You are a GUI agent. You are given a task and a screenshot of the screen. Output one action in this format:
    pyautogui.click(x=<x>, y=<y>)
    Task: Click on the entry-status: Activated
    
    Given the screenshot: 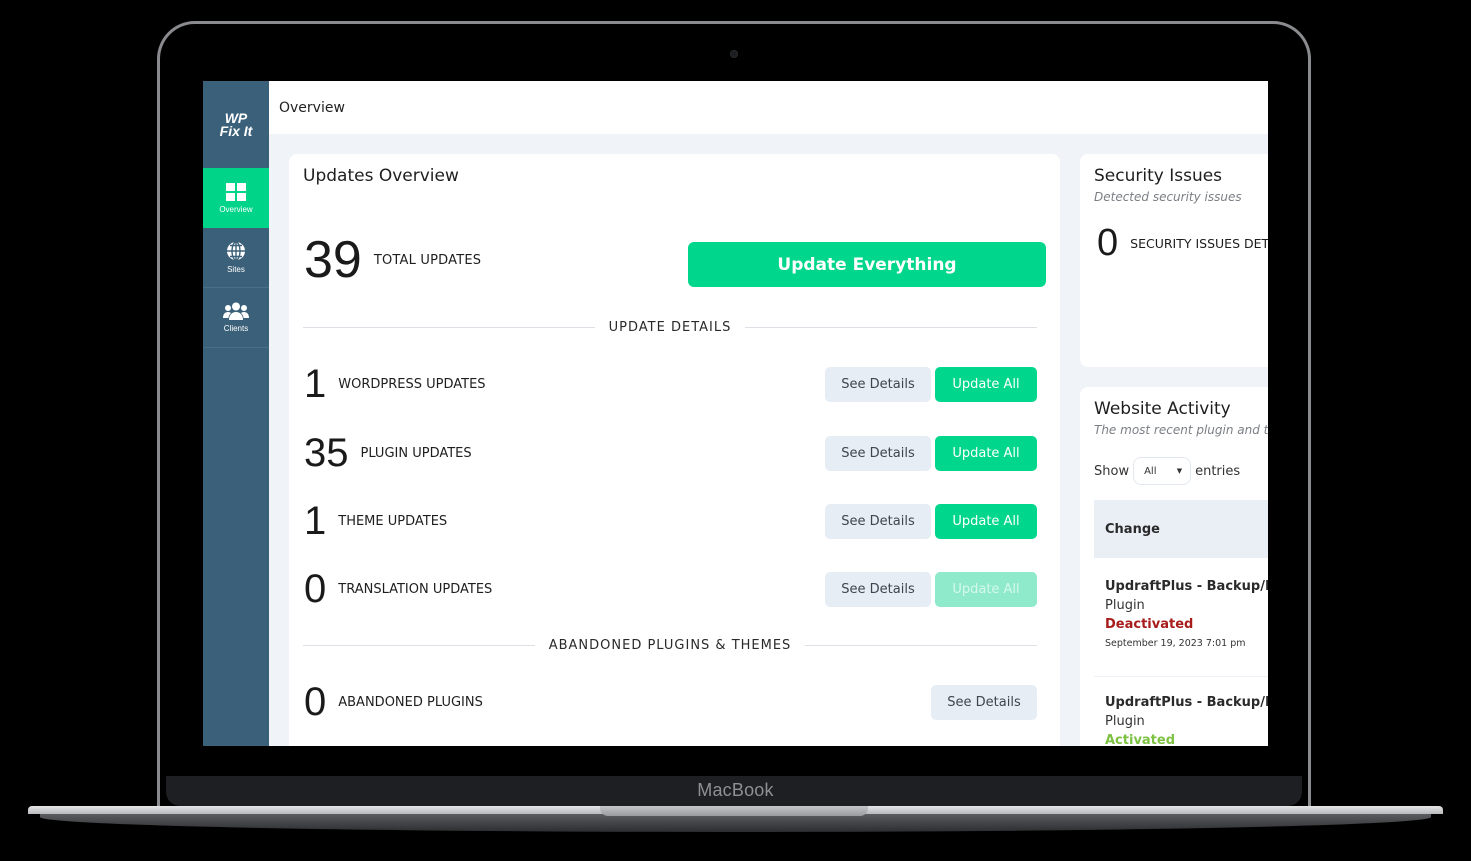 What is the action you would take?
    pyautogui.click(x=1140, y=739)
    